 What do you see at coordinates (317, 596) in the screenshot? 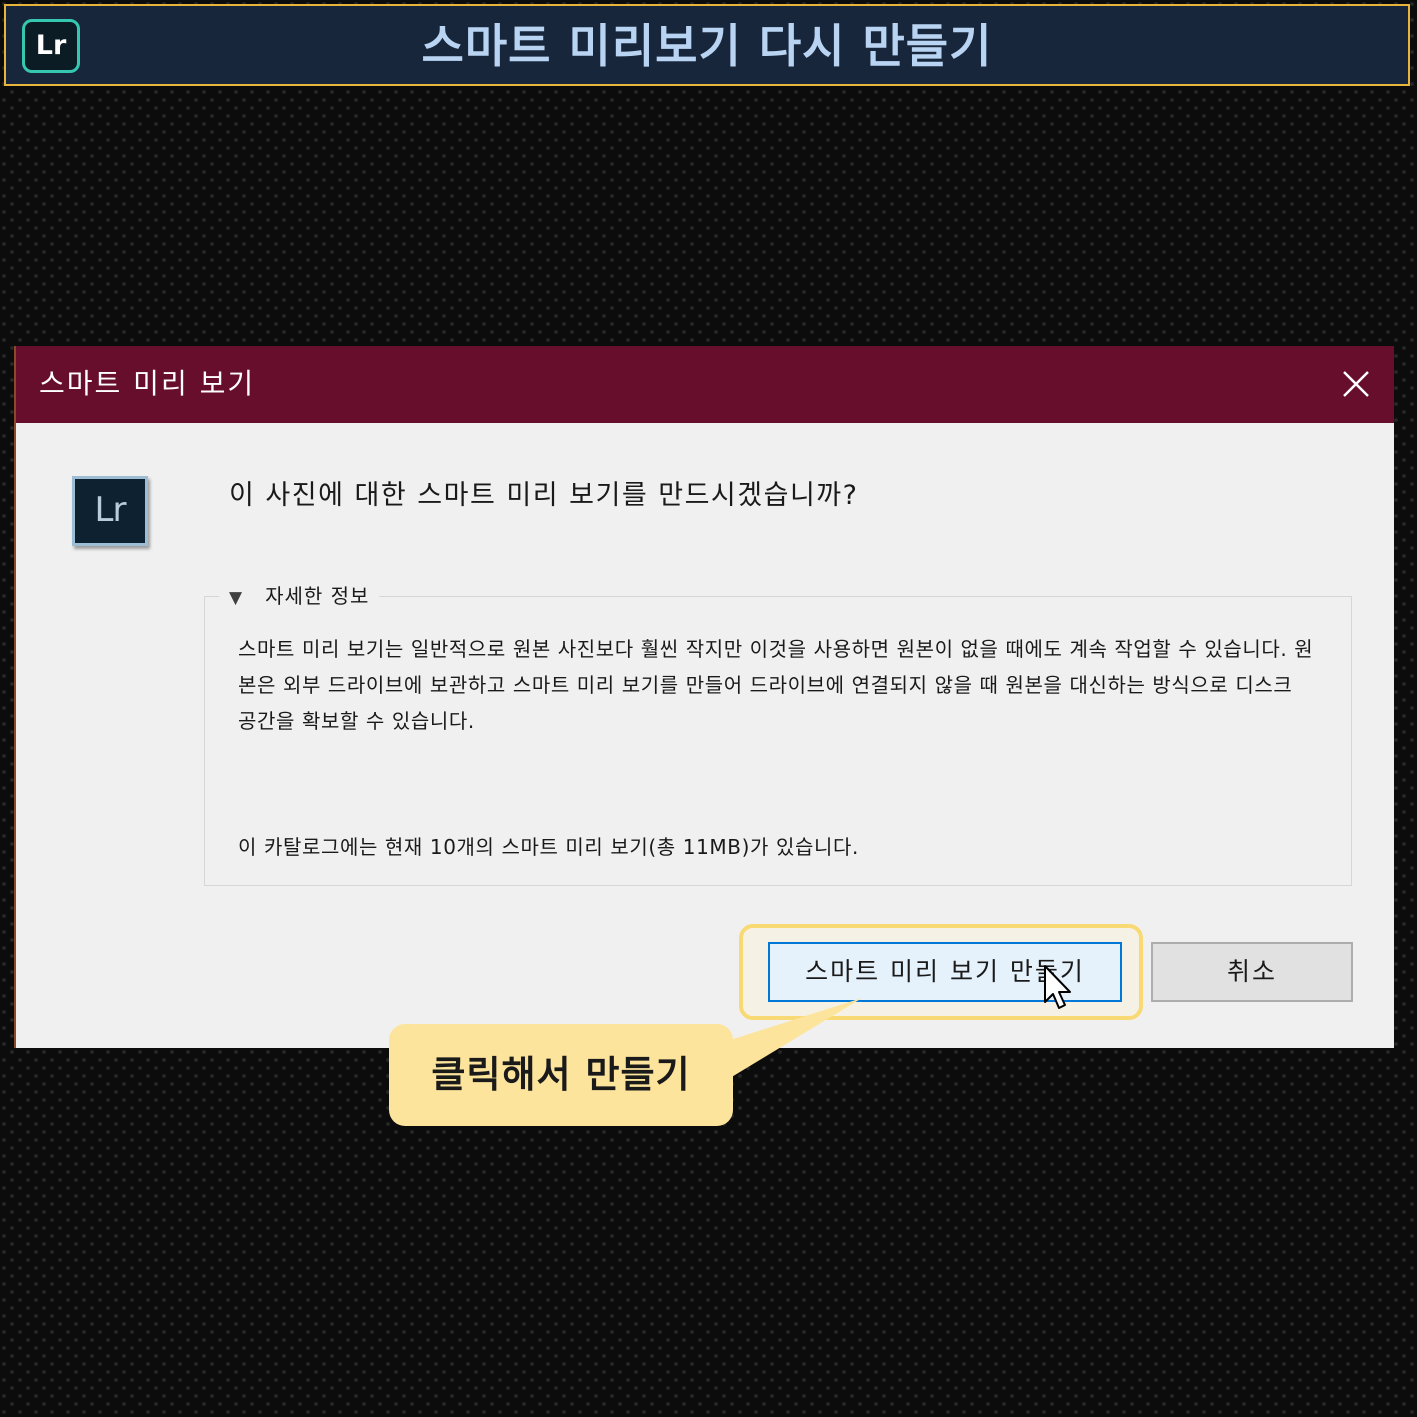
I see `details-legend-label: 자세한 정보` at bounding box center [317, 596].